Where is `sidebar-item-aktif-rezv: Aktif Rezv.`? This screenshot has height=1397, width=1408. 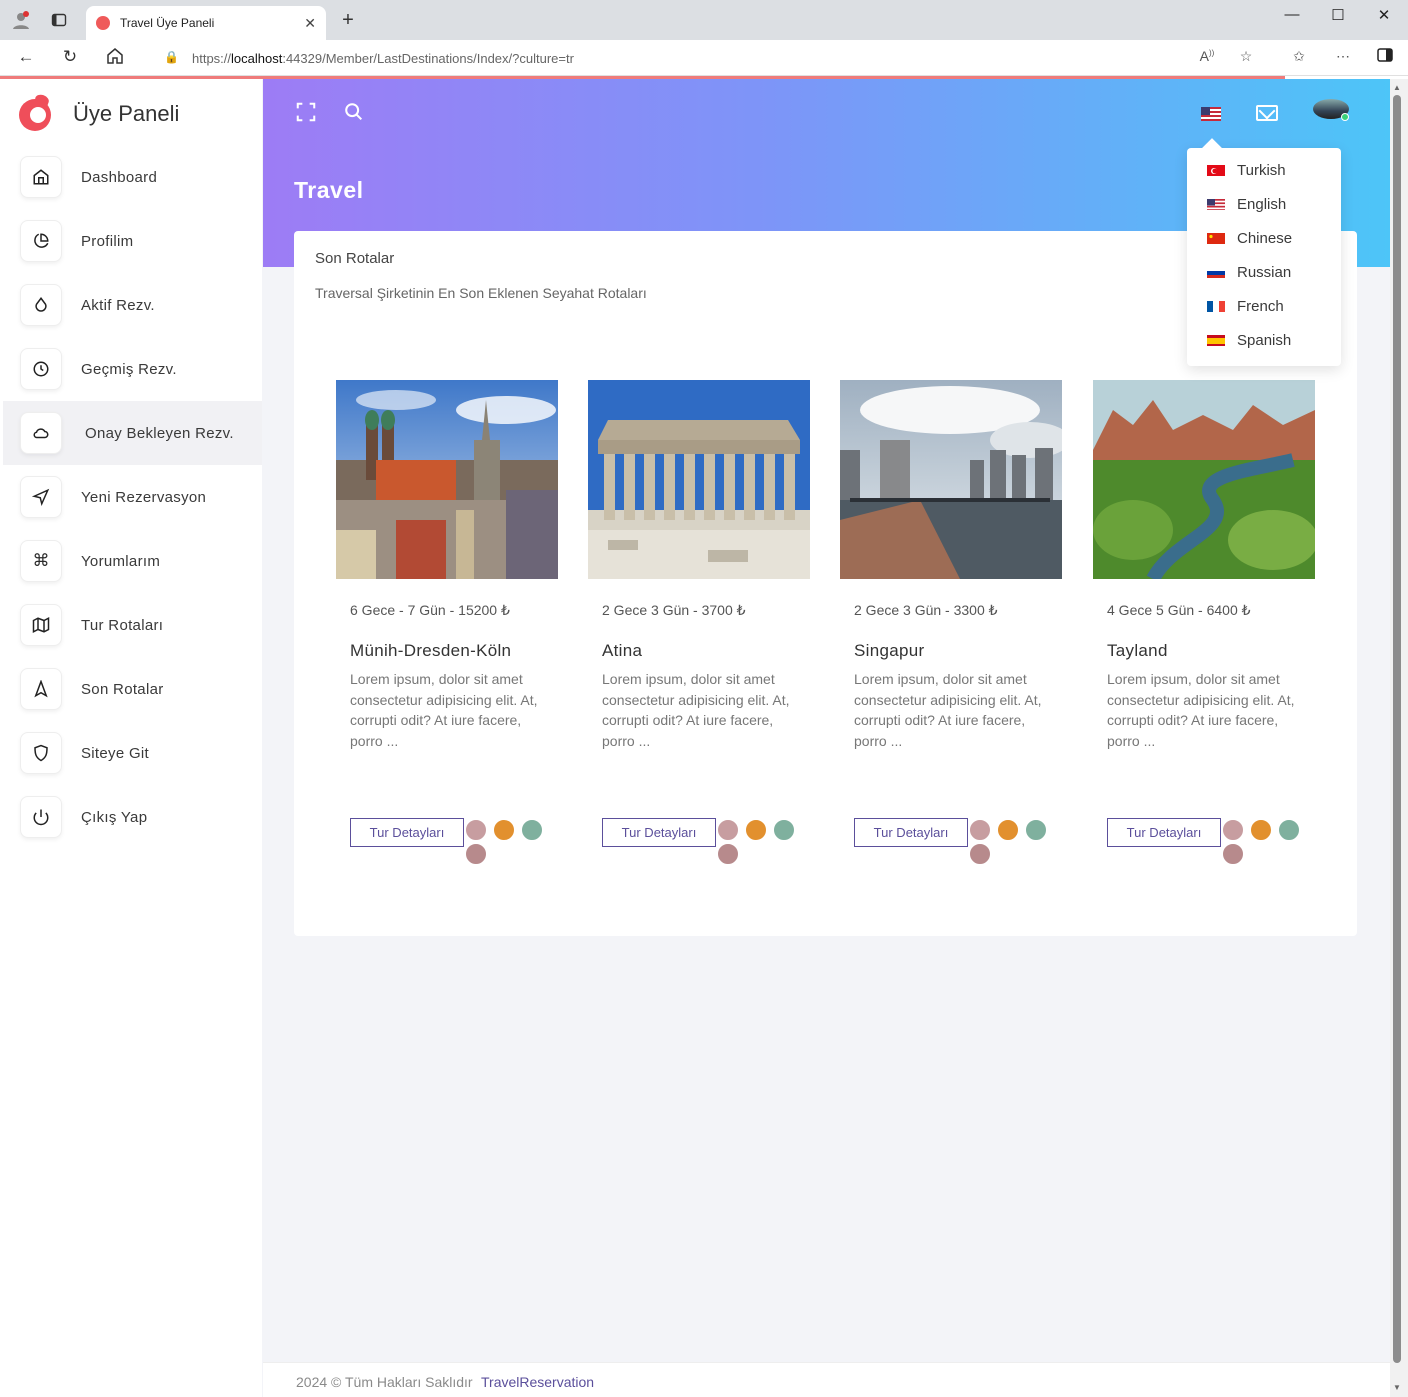
sidebar-item-aktif-rezv: Aktif Rezv. is located at coordinates (132, 305).